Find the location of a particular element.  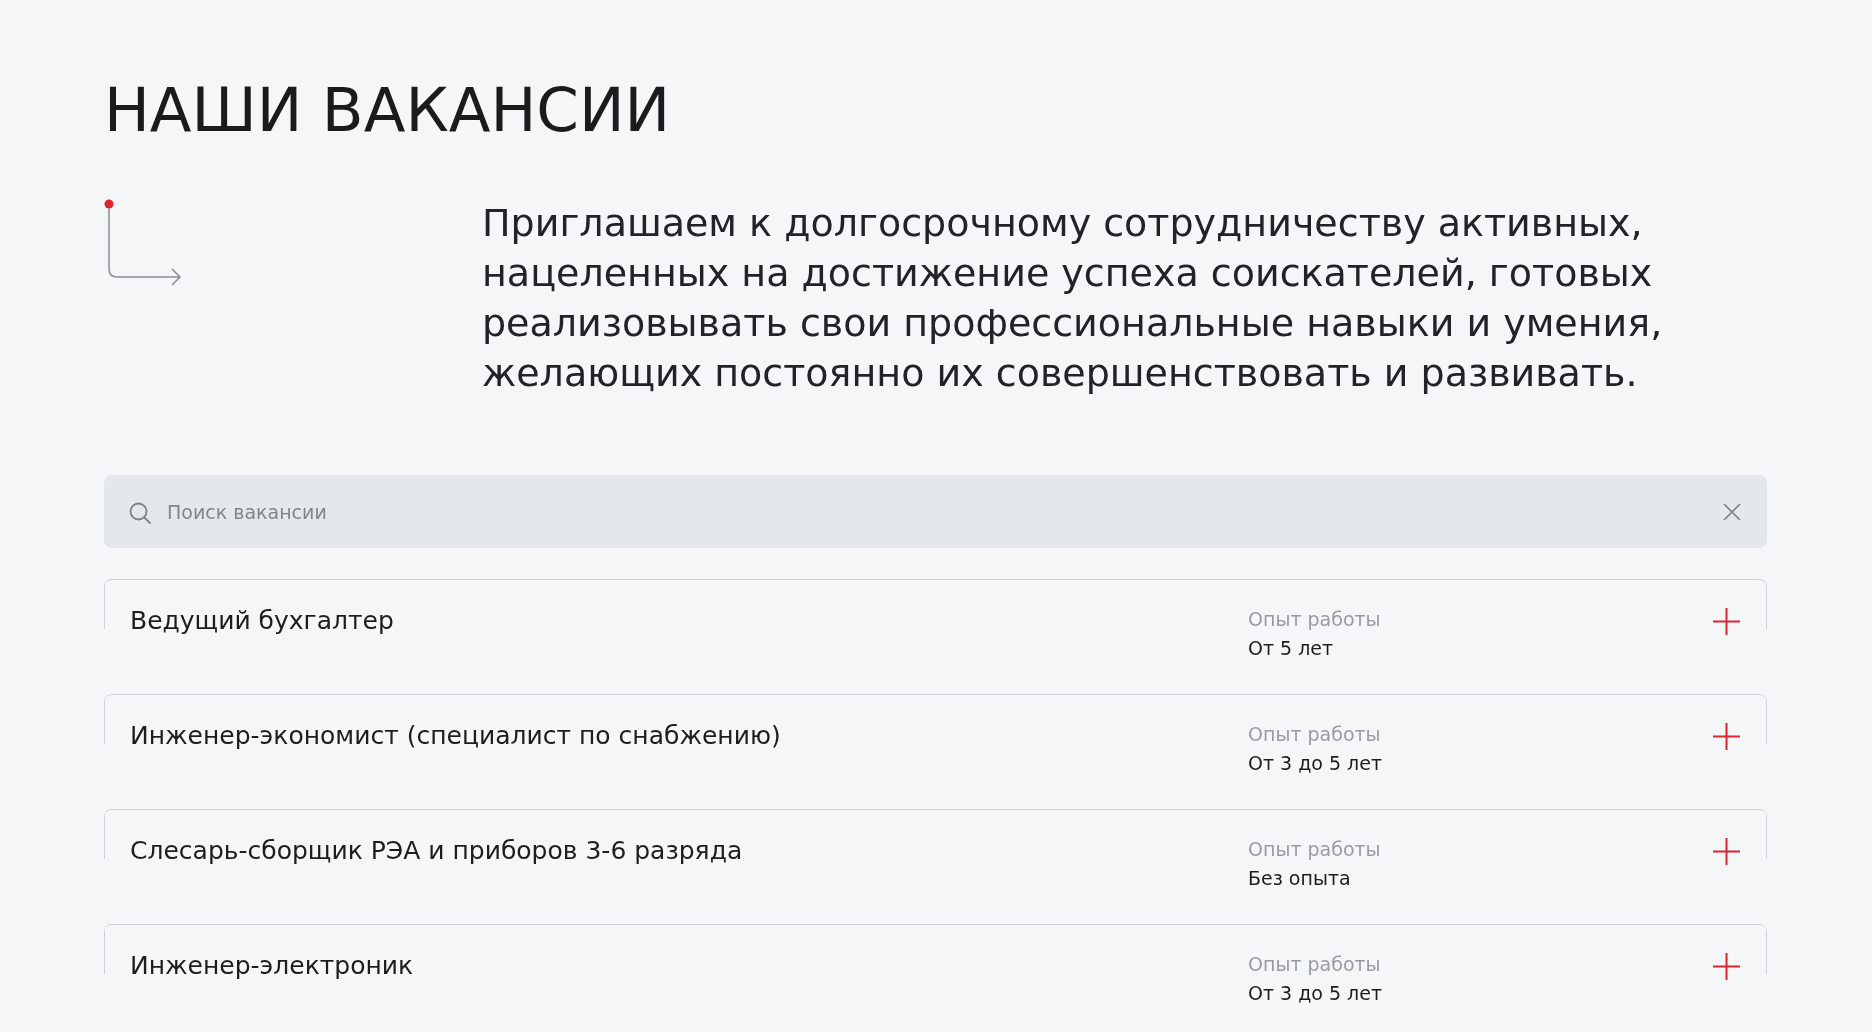

vacancy-title: Инженер-экономист (специалист по снабжению) is located at coordinates (455, 736).